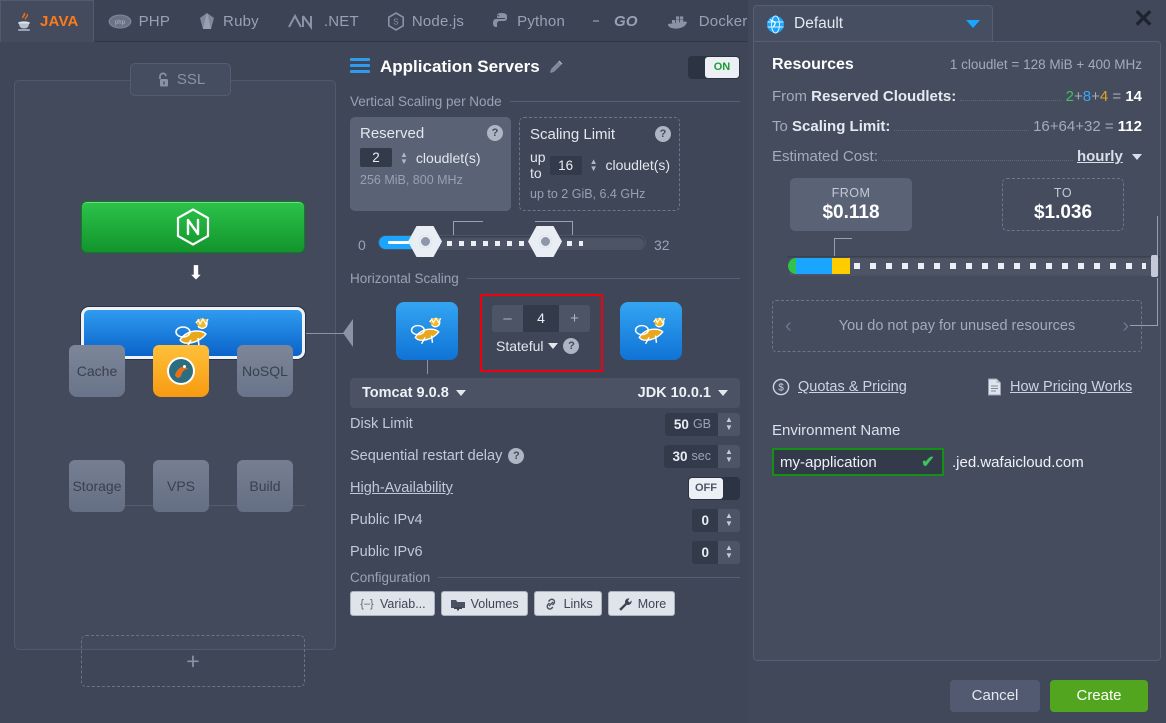 This screenshot has height=723, width=1166. What do you see at coordinates (191, 79) in the screenshot?
I see `ssl-label: SSL` at bounding box center [191, 79].